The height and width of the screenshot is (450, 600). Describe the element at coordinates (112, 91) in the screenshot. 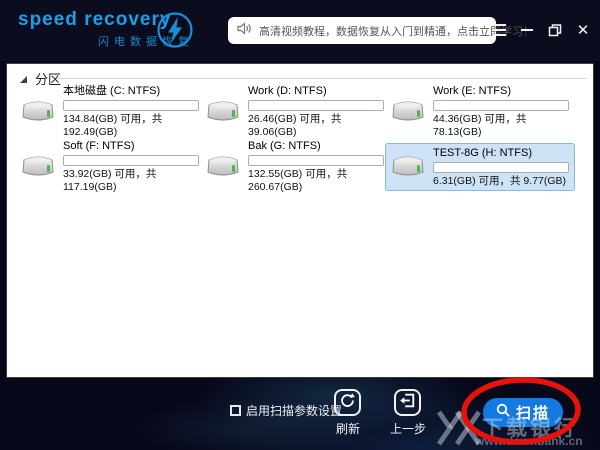

I see `drive-name: 本地磁盘 (C: NTFS)` at that location.